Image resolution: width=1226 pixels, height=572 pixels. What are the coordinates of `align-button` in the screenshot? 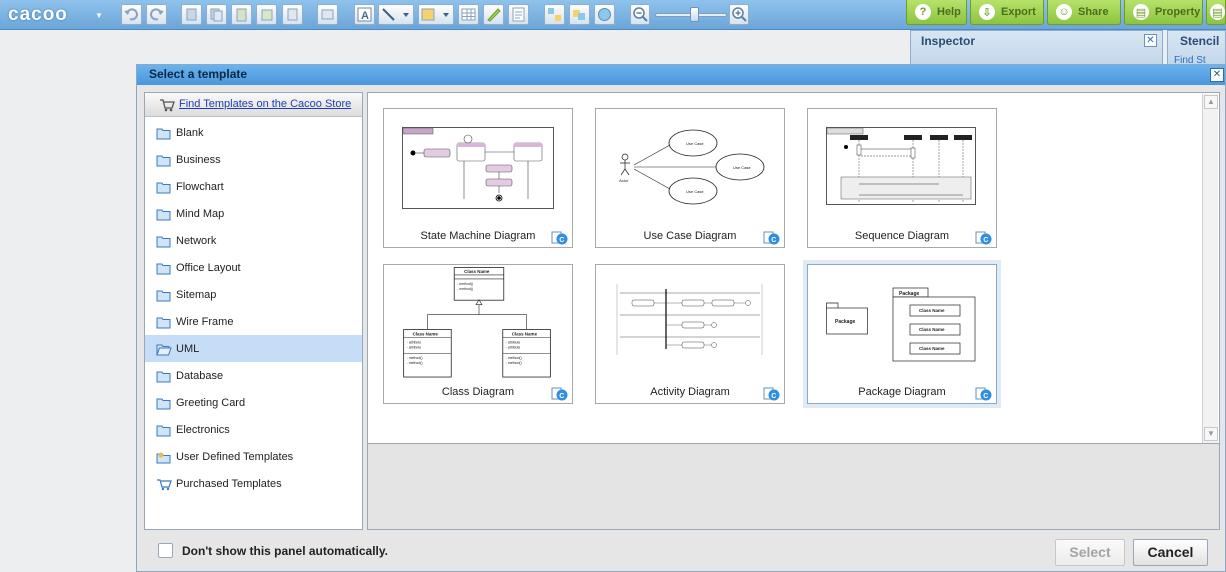 It's located at (554, 14).